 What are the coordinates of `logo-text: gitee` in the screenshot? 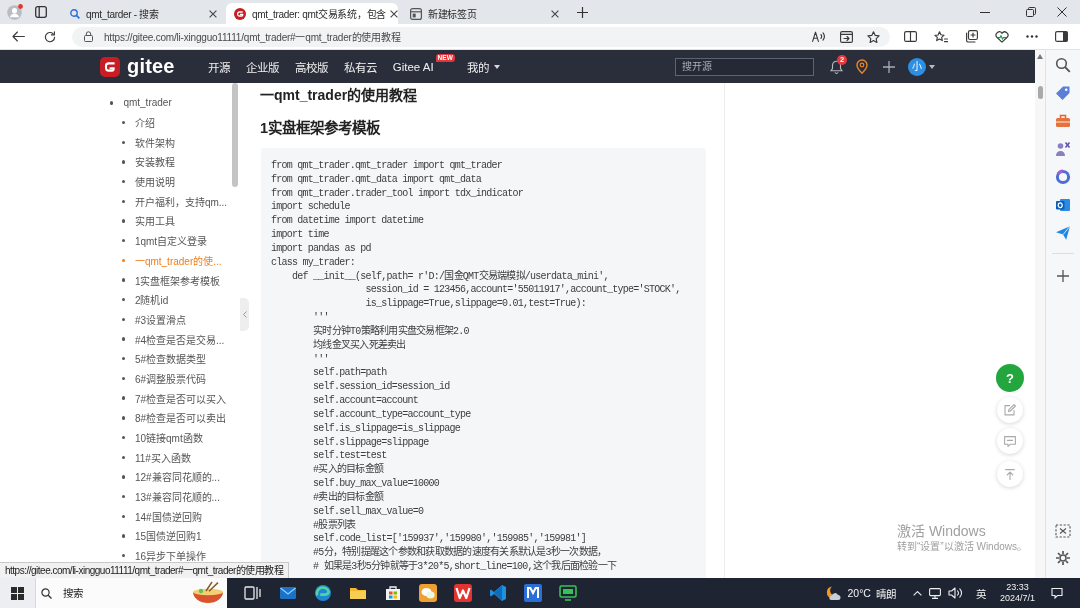 It's located at (151, 66).